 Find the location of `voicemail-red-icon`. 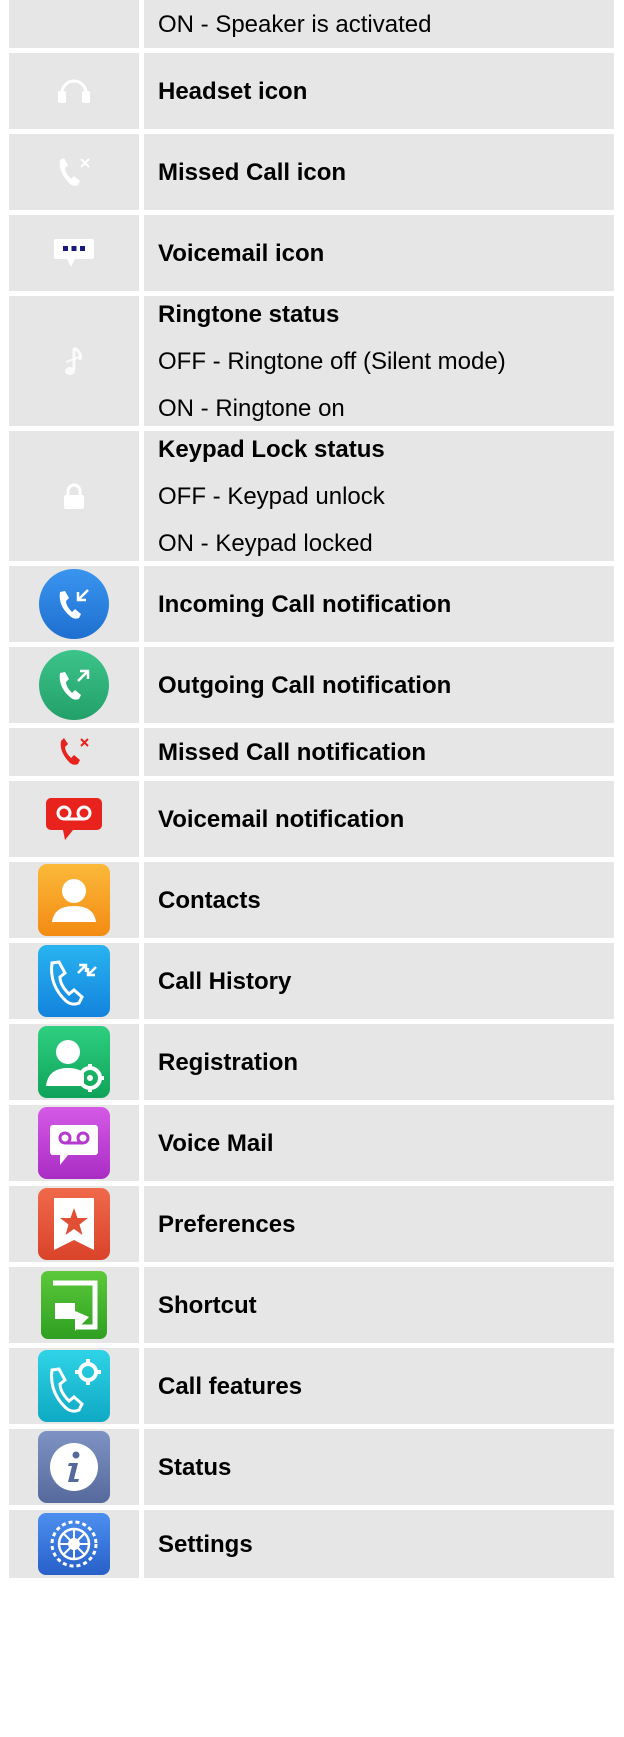

voicemail-red-icon is located at coordinates (74, 819).